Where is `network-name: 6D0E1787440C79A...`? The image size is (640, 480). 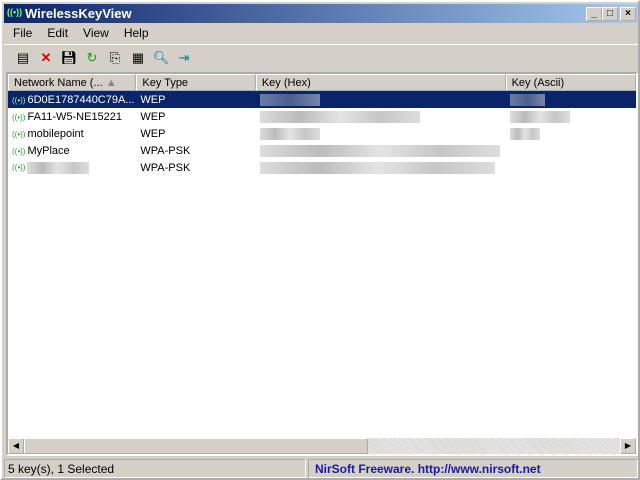 network-name: 6D0E1787440C79A... is located at coordinates (81, 99).